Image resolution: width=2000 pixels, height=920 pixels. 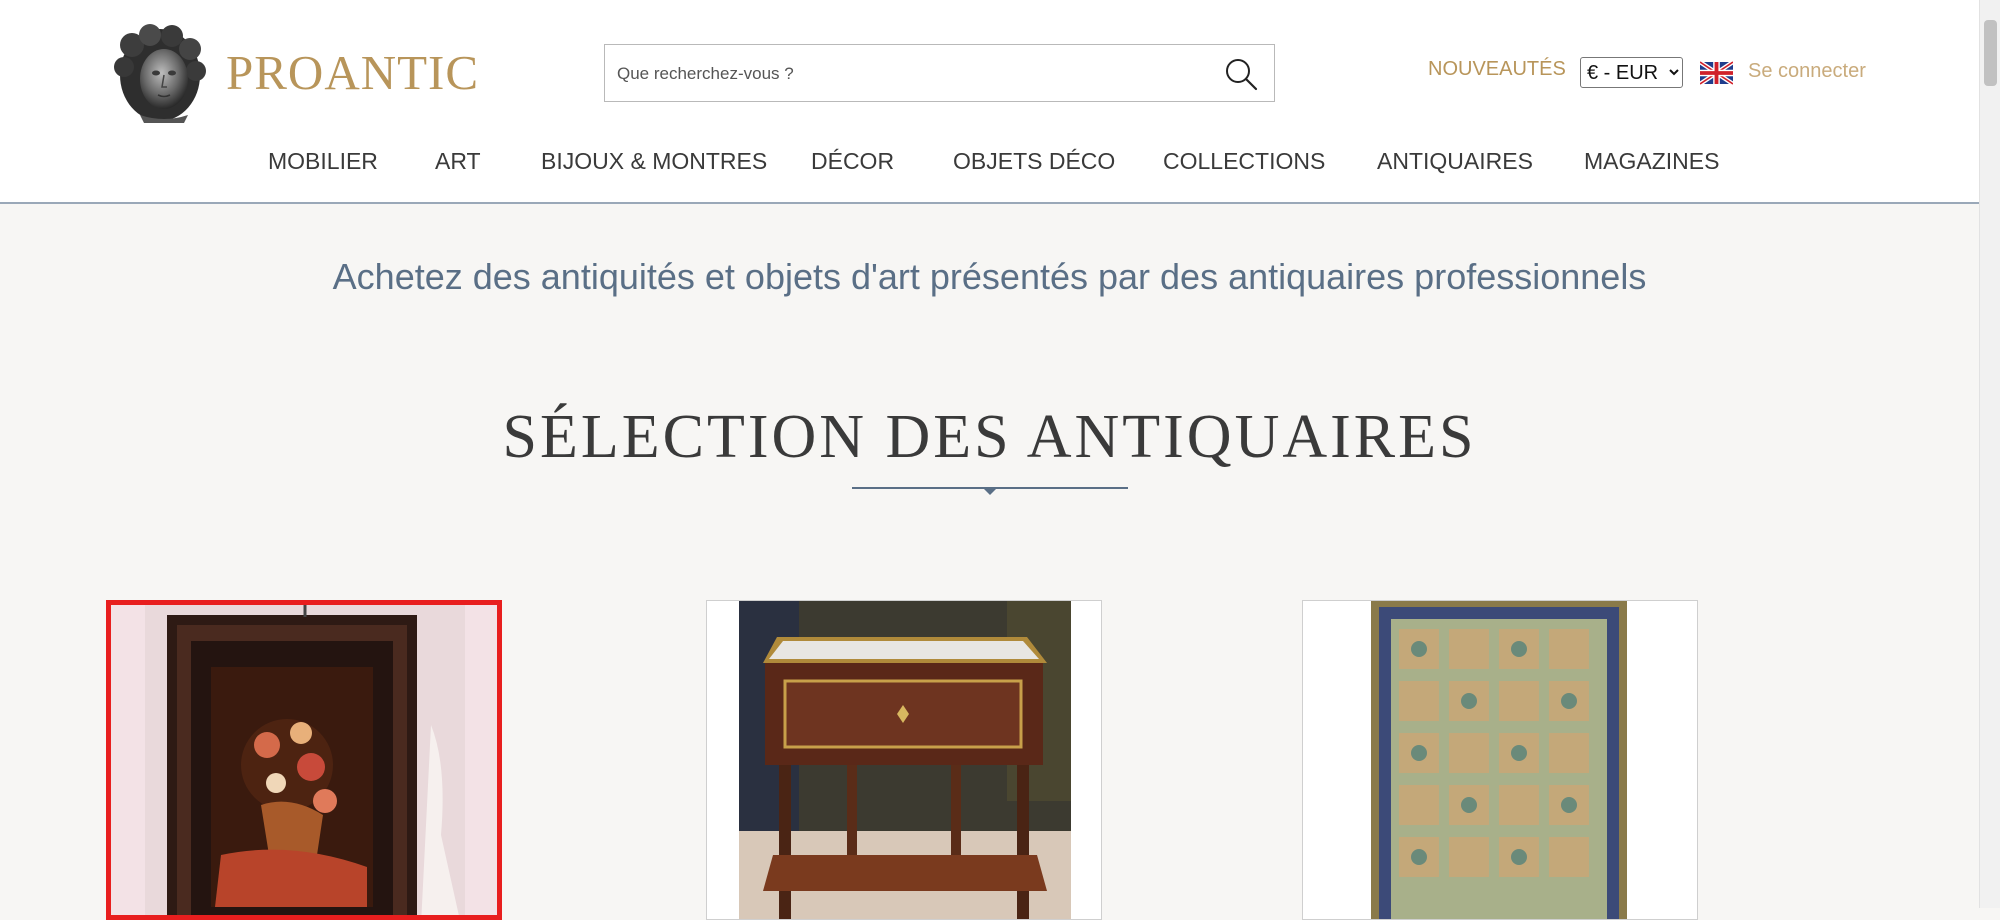 I want to click on nav-item-mobilier: MOBILIER, so click(x=323, y=161).